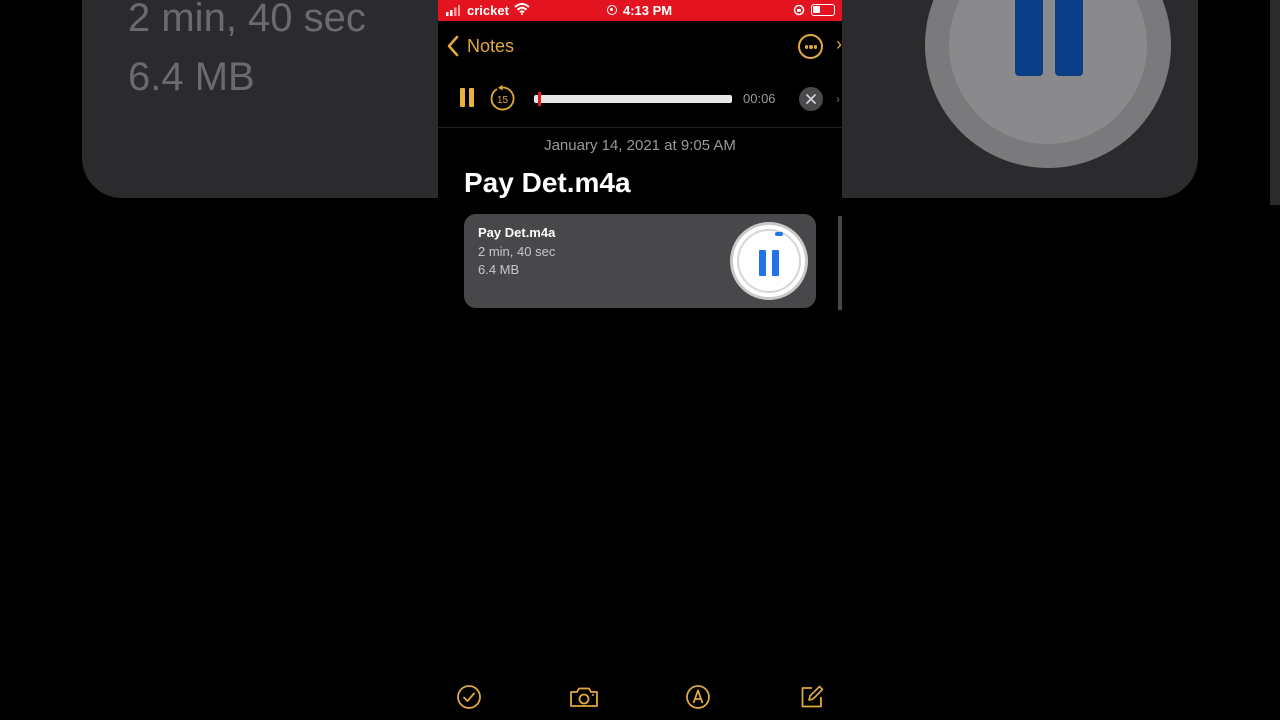  What do you see at coordinates (759, 98) in the screenshot?
I see `elapsed-time: 00:06` at bounding box center [759, 98].